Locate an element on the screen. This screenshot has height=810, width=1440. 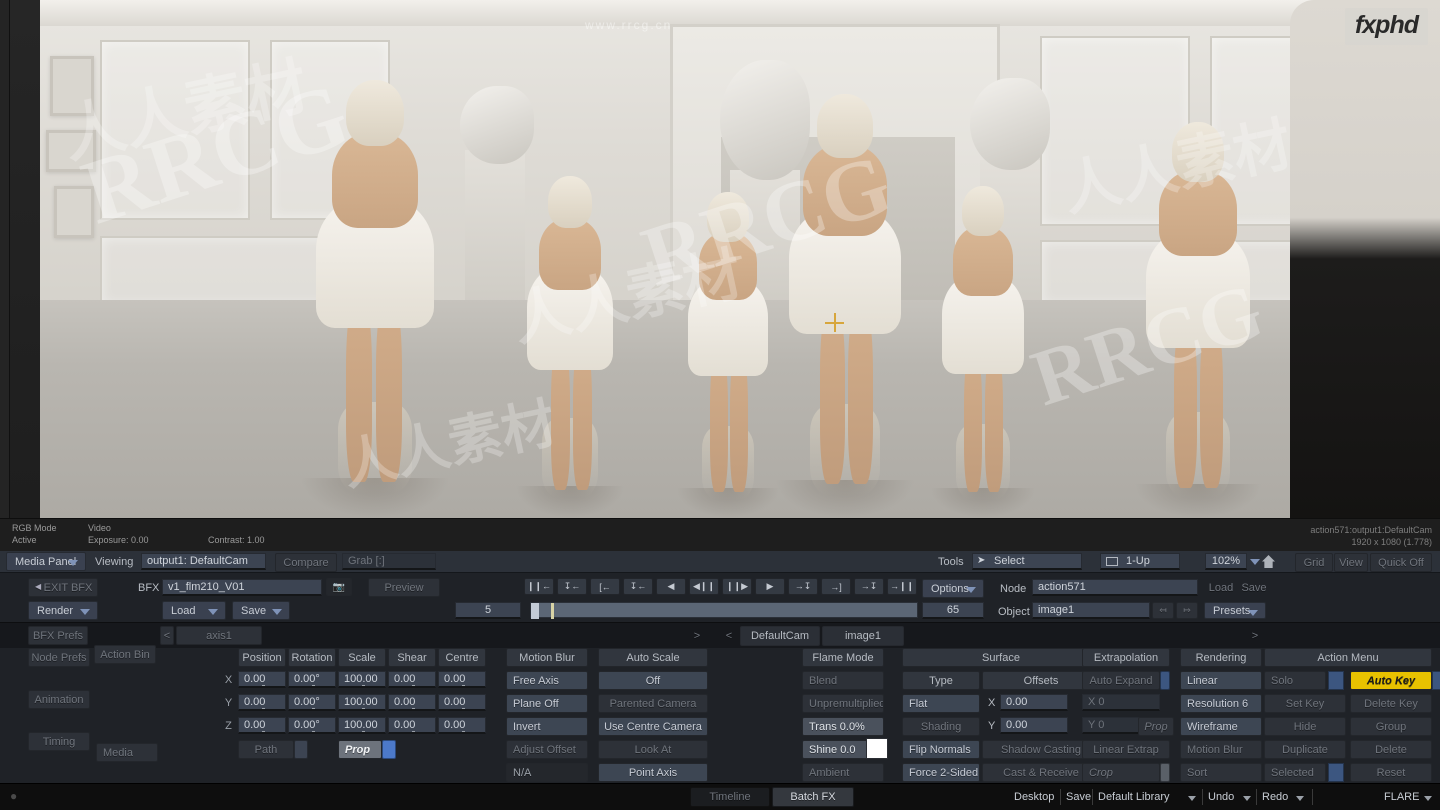
crop-button: Crop is located at coordinates (1121, 772).